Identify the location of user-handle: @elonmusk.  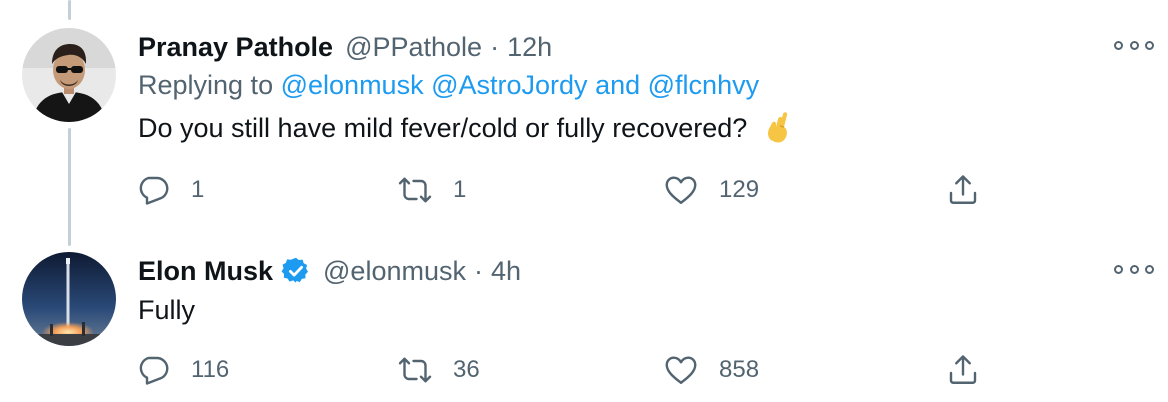
(394, 271).